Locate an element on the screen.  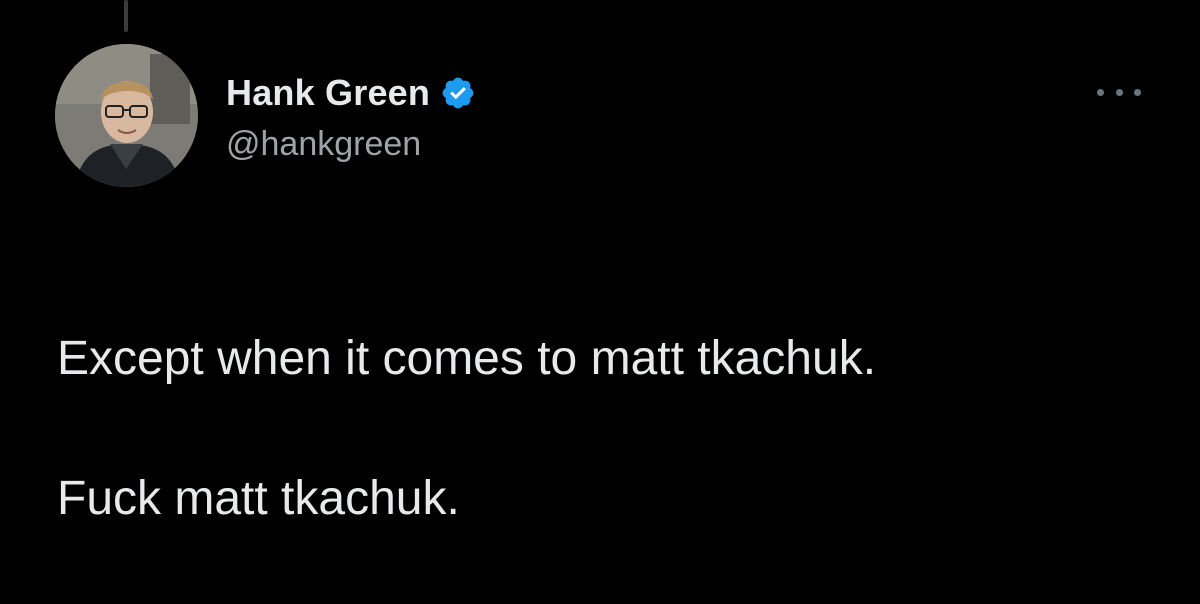
thread-connector-line is located at coordinates (126, 16).